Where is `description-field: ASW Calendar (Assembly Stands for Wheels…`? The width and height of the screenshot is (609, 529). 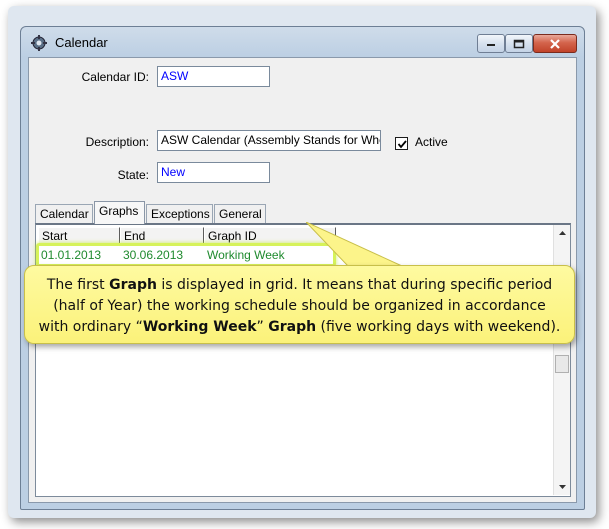 description-field: ASW Calendar (Assembly Stands for Wheels… is located at coordinates (269, 140).